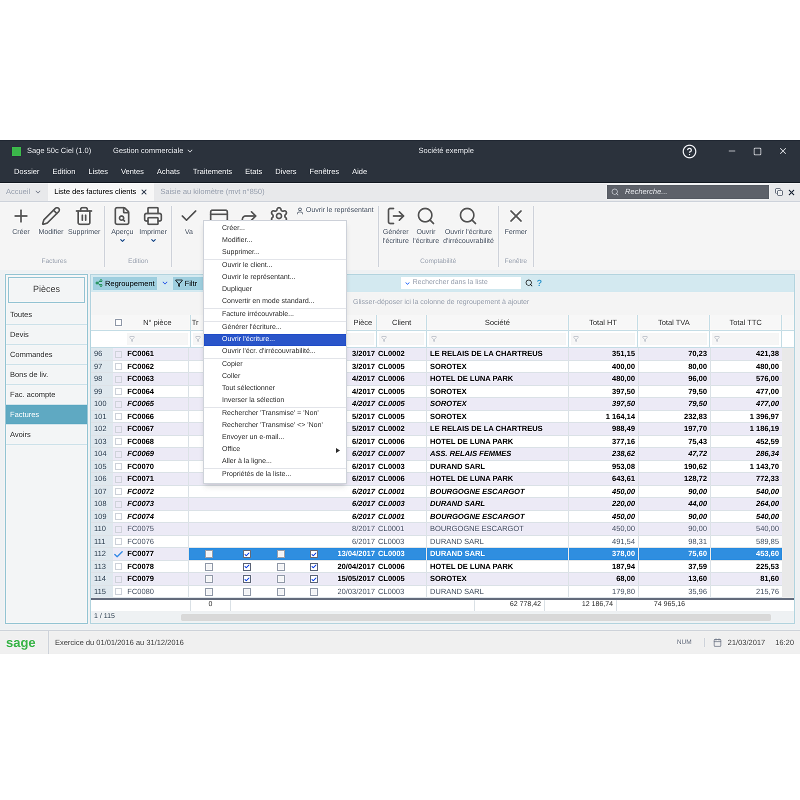 The height and width of the screenshot is (800, 800). Describe the element at coordinates (118, 322) in the screenshot. I see `header-checkbox` at that location.